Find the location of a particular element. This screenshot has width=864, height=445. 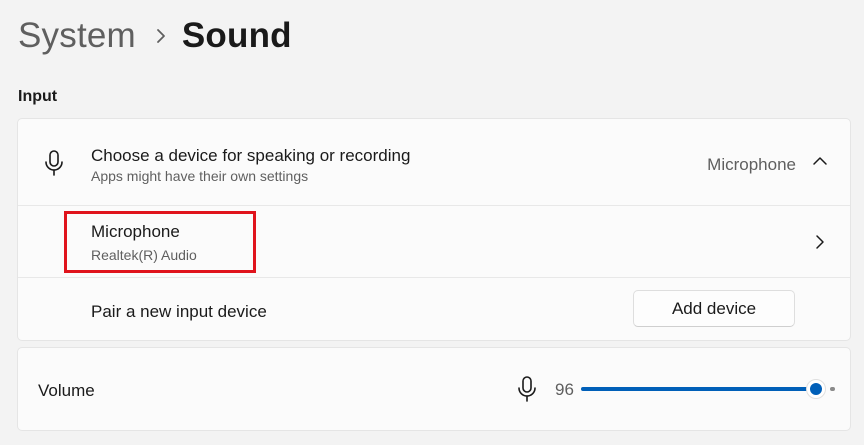

section-label-input: Input is located at coordinates (38, 96).